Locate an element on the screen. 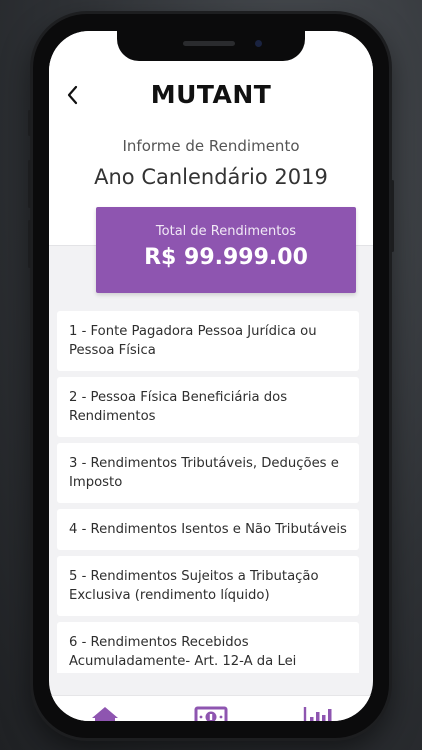 The width and height of the screenshot is (422, 750). home-icon is located at coordinates (105, 714).